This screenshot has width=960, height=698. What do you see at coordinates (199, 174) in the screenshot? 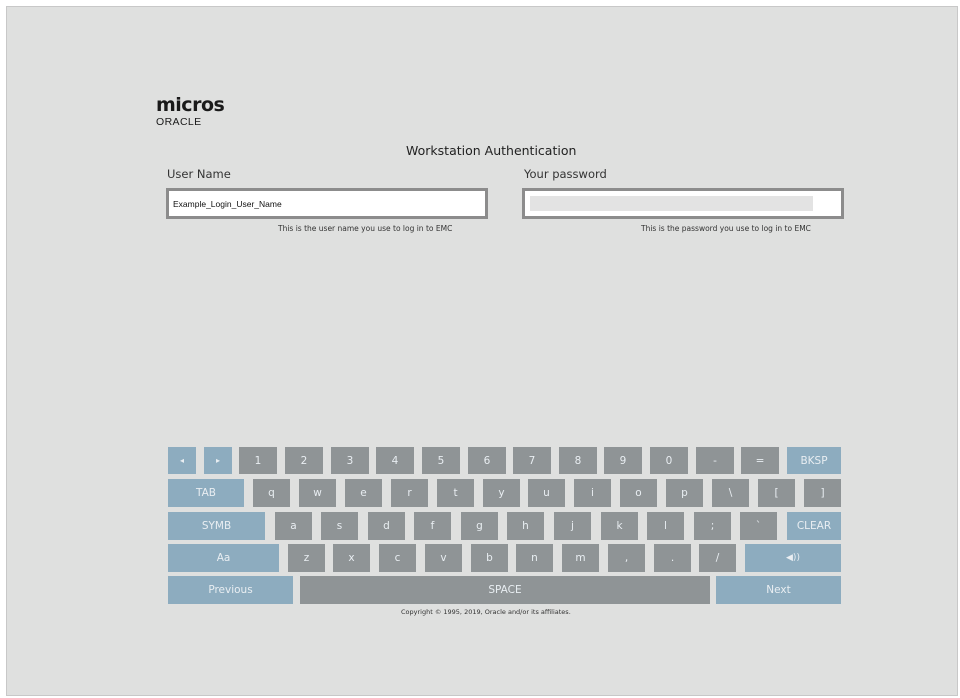
I see `username-label: User Name` at bounding box center [199, 174].